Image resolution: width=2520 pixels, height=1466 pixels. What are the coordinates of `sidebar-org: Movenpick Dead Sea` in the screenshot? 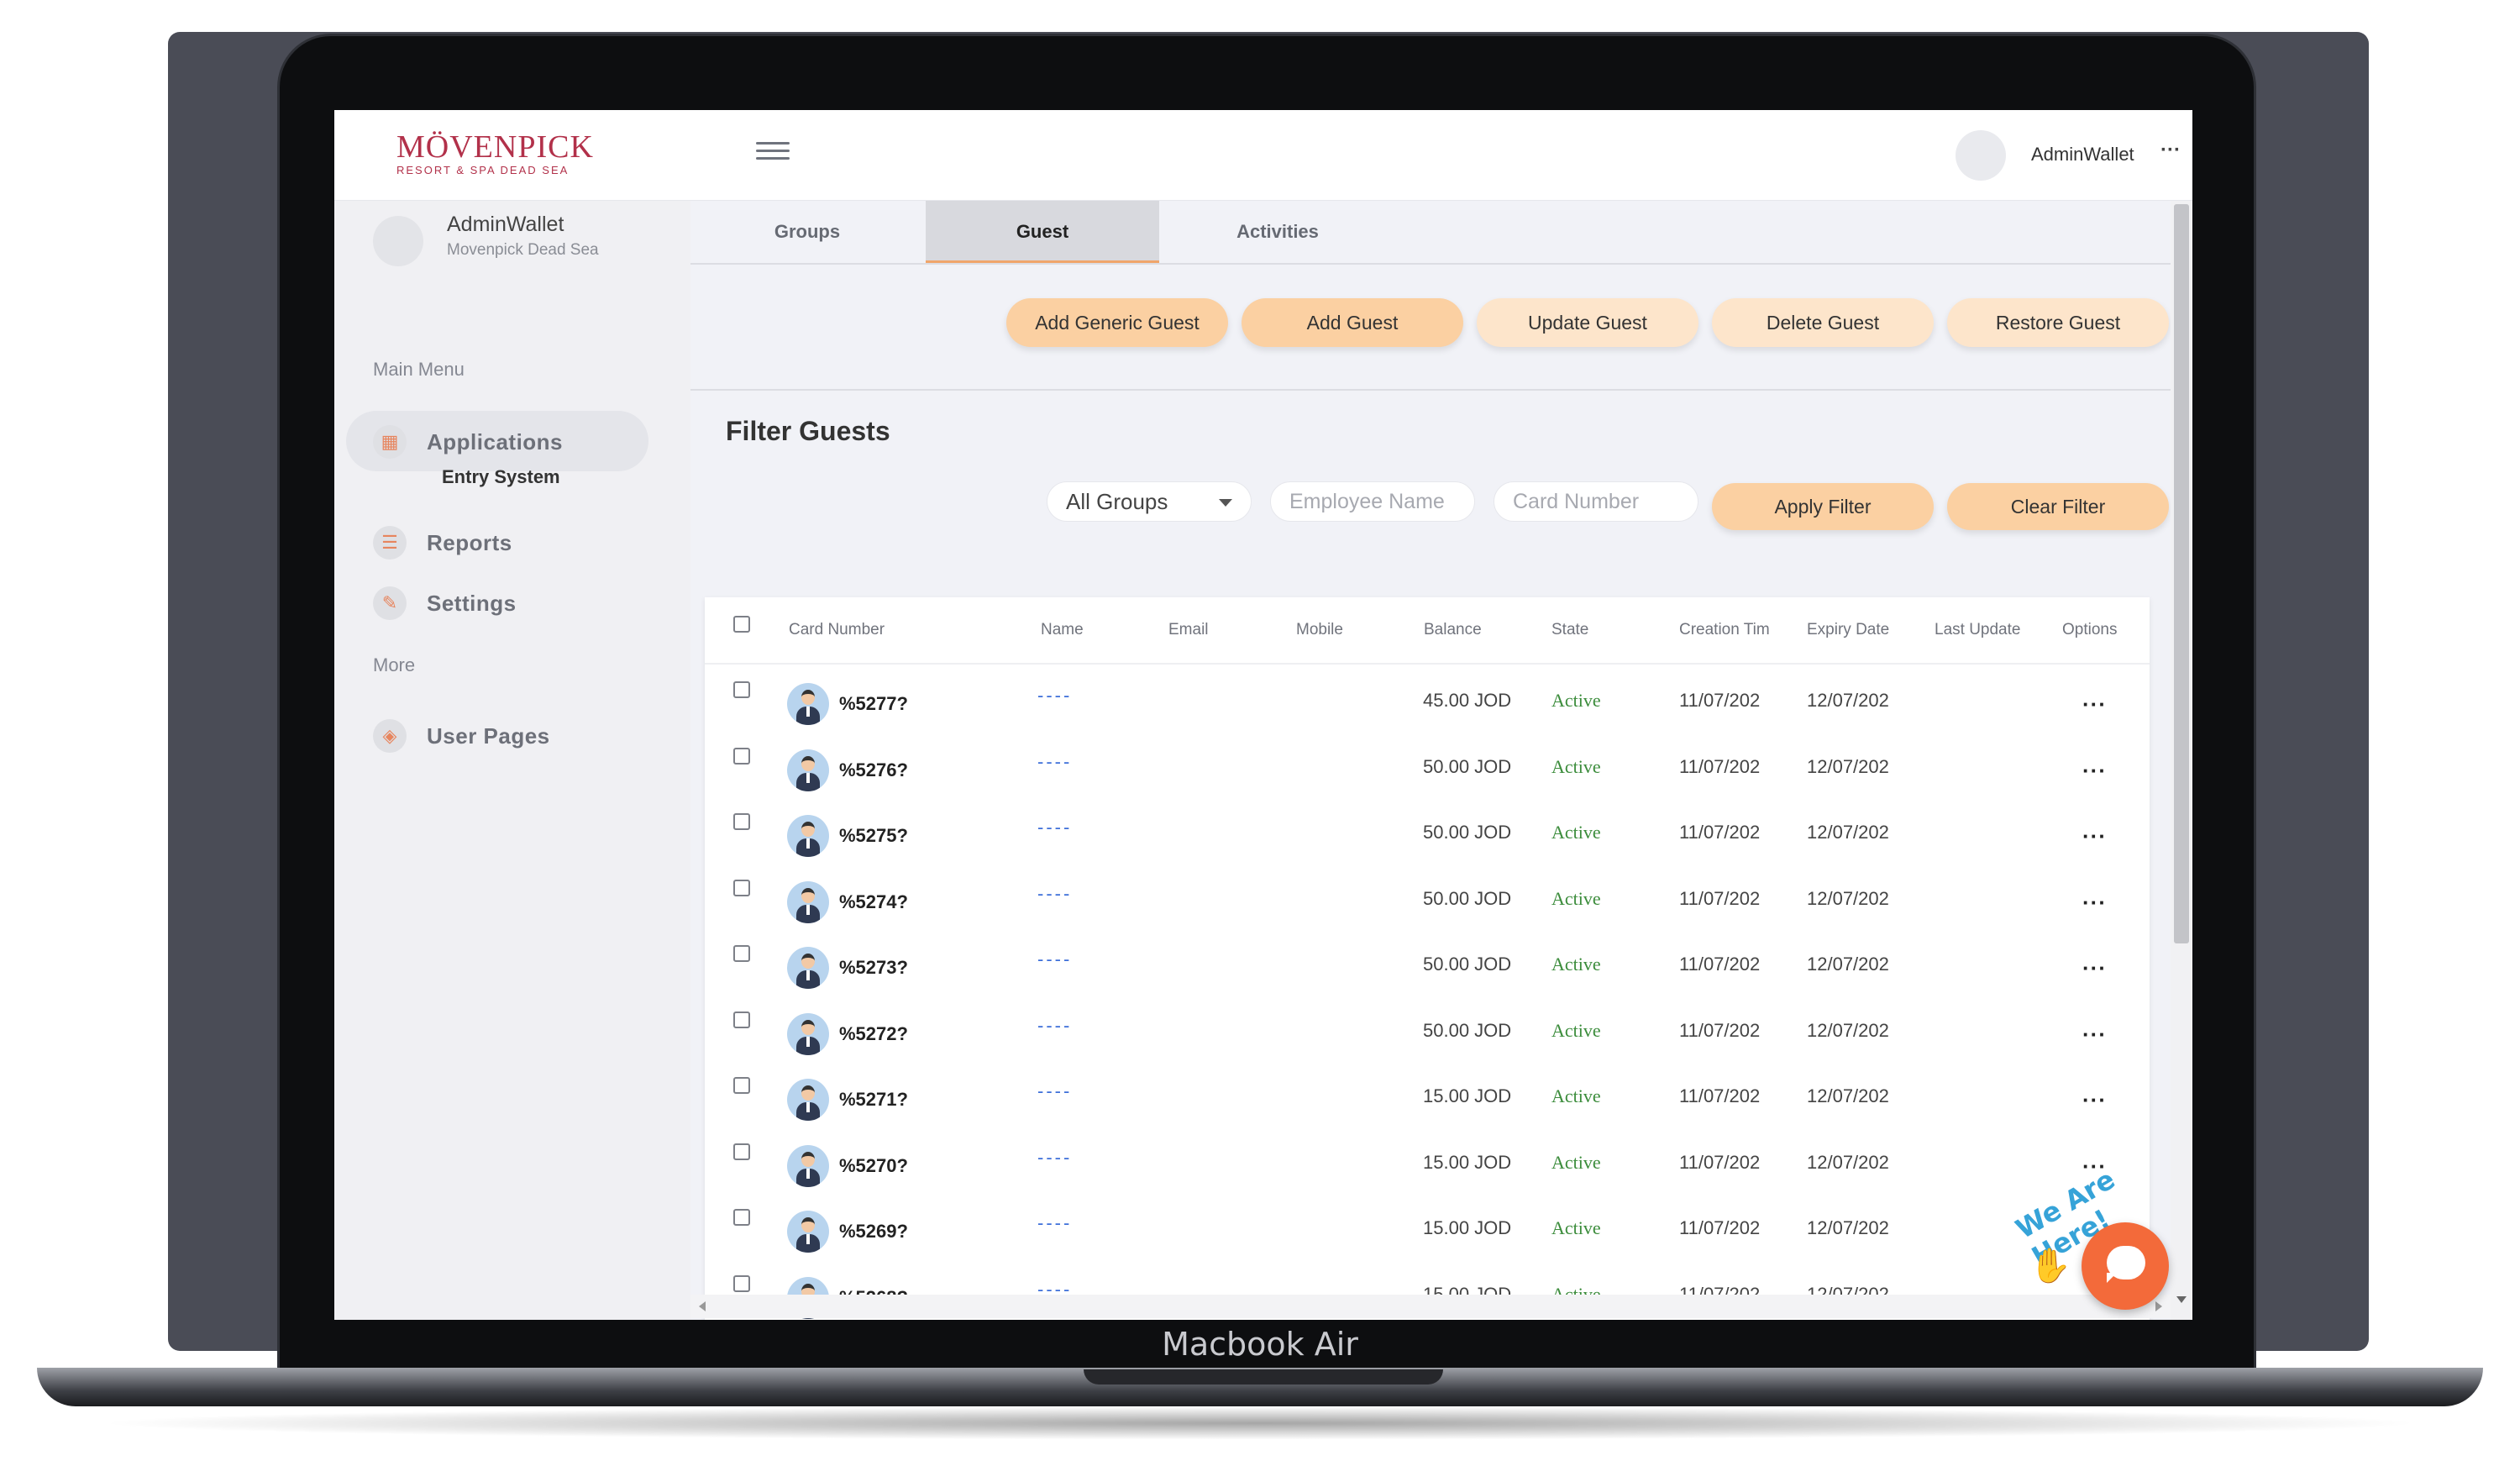 It's located at (523, 250).